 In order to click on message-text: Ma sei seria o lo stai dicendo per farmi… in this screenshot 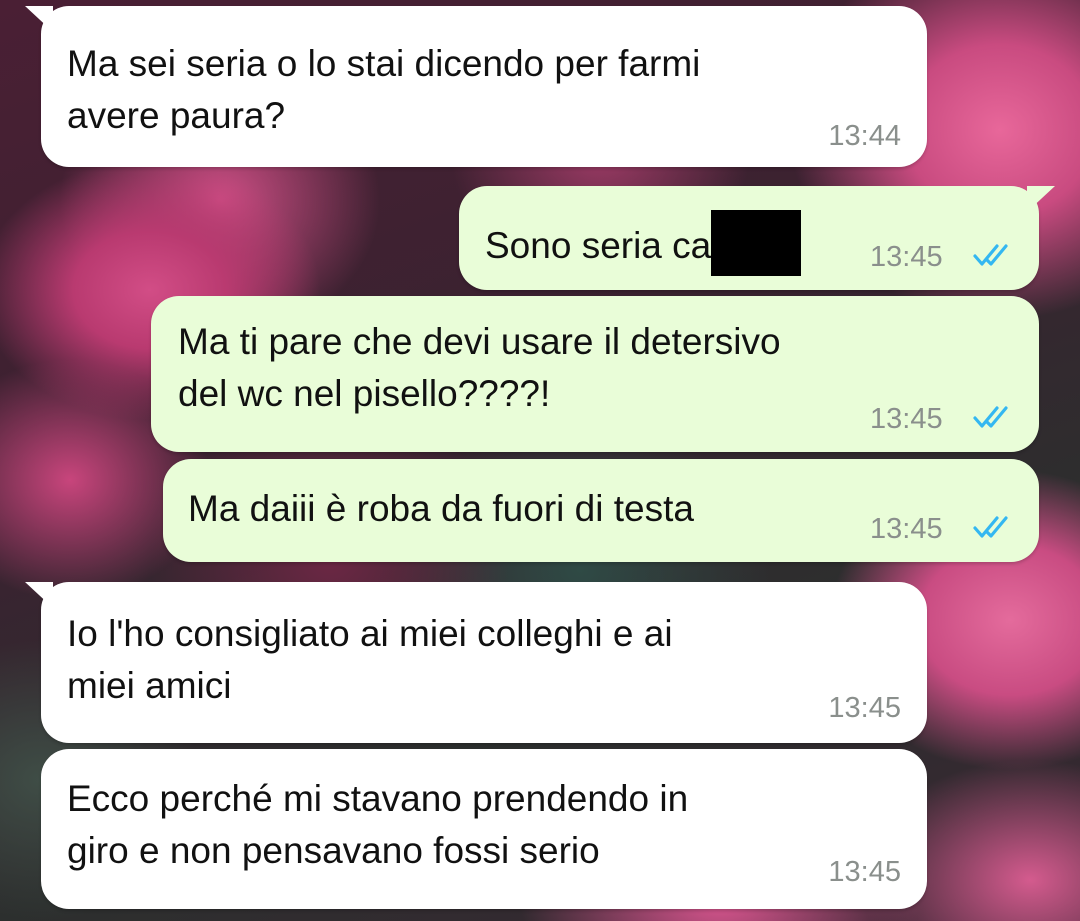, I will do `click(384, 89)`.